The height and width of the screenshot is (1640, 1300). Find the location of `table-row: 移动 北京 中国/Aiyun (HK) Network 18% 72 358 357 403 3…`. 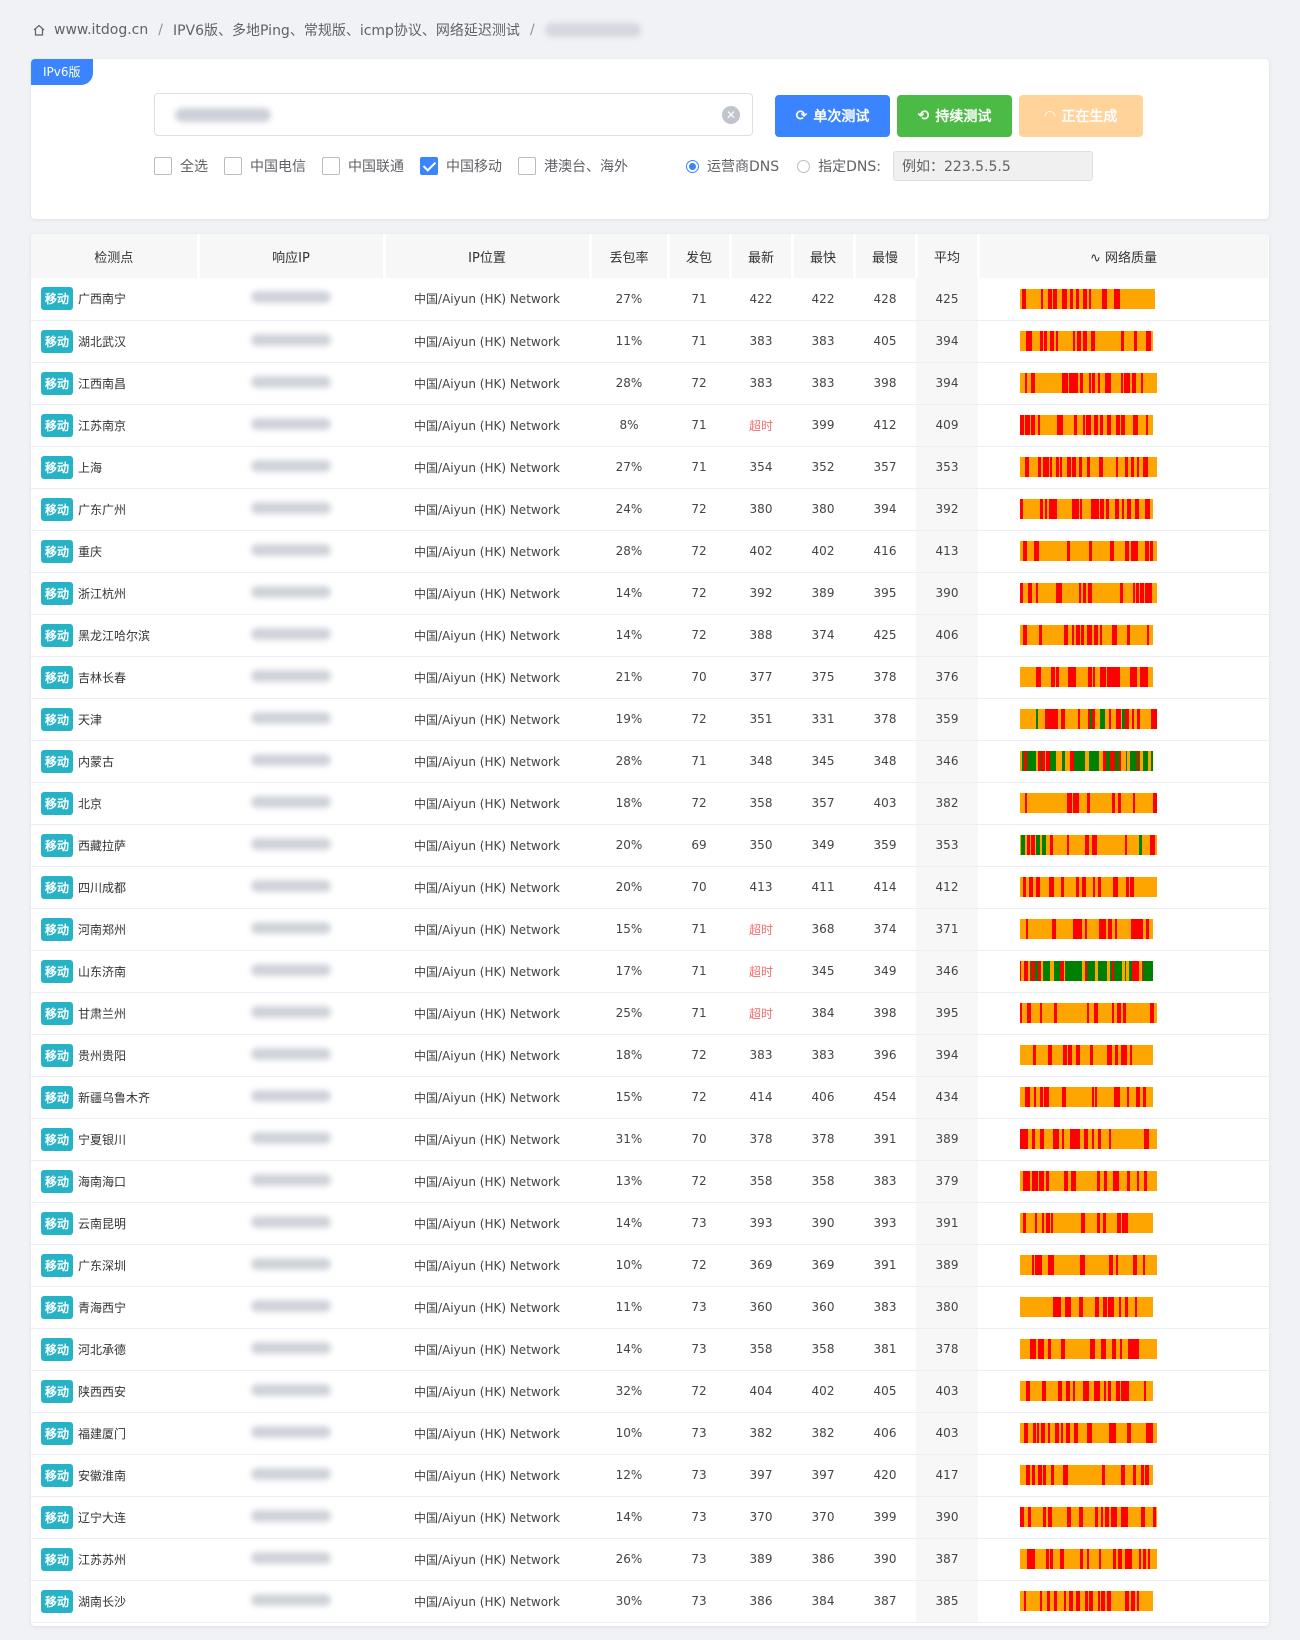

table-row: 移动 北京 中国/Aiyun (HK) Network 18% 72 358 357 403 3… is located at coordinates (650, 803).